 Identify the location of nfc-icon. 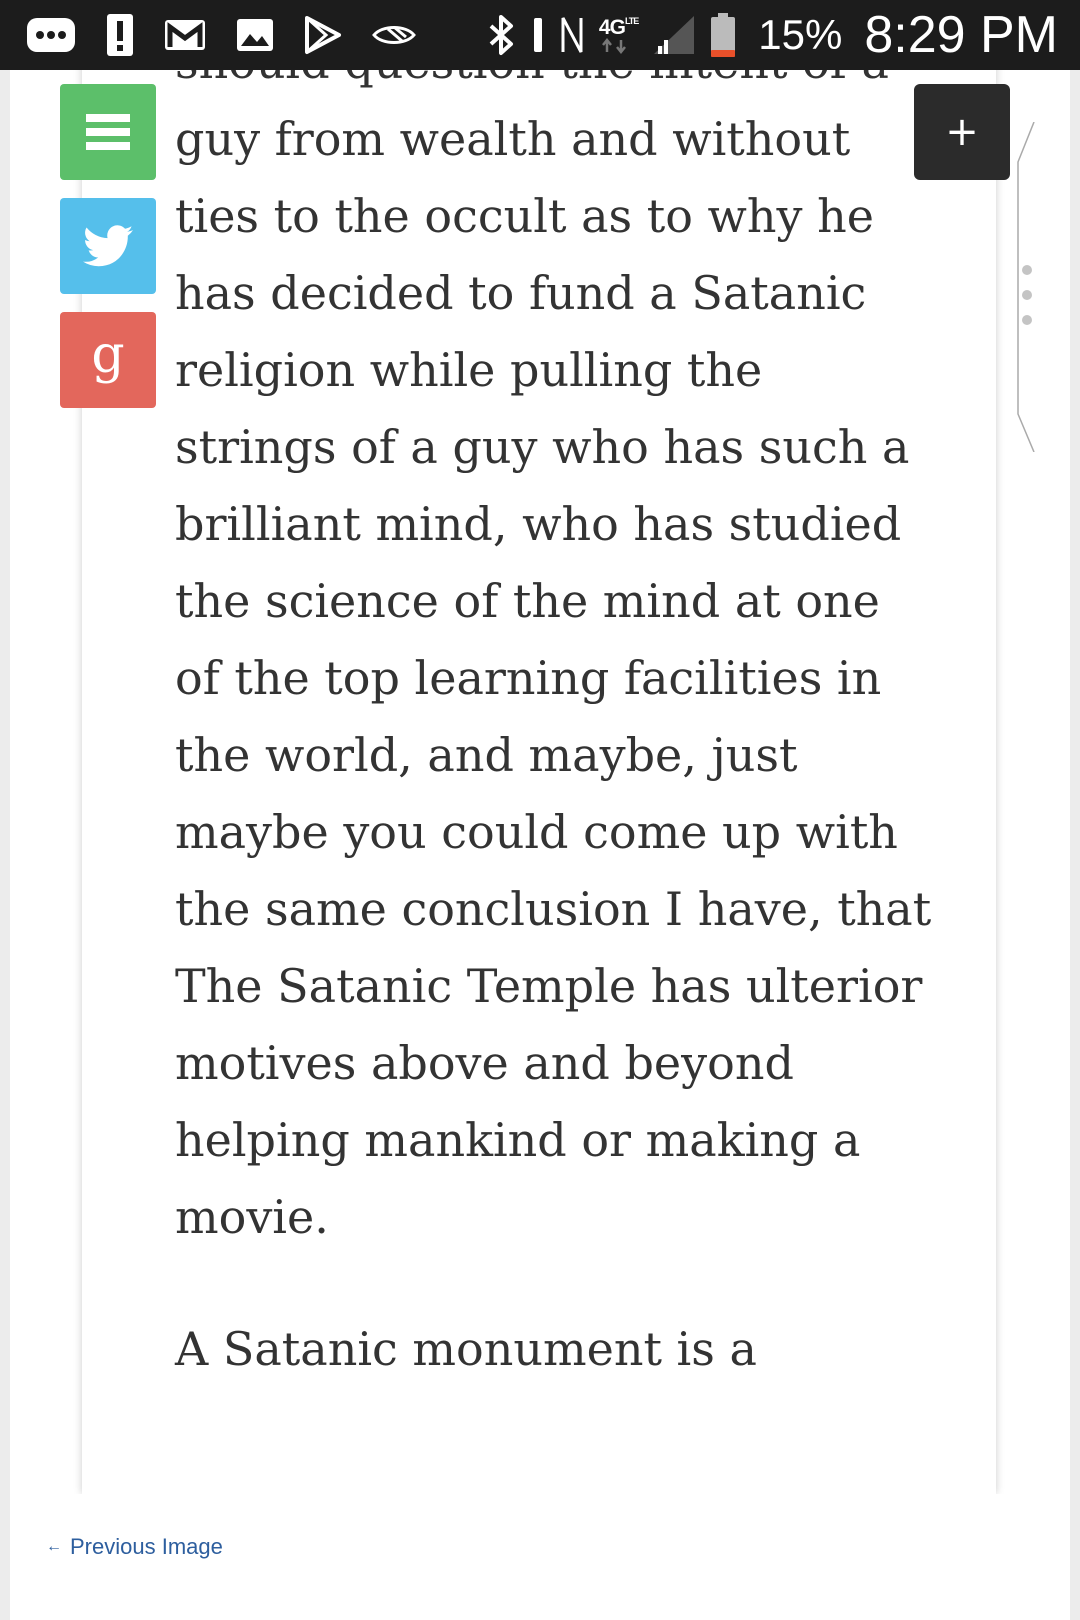
(572, 35).